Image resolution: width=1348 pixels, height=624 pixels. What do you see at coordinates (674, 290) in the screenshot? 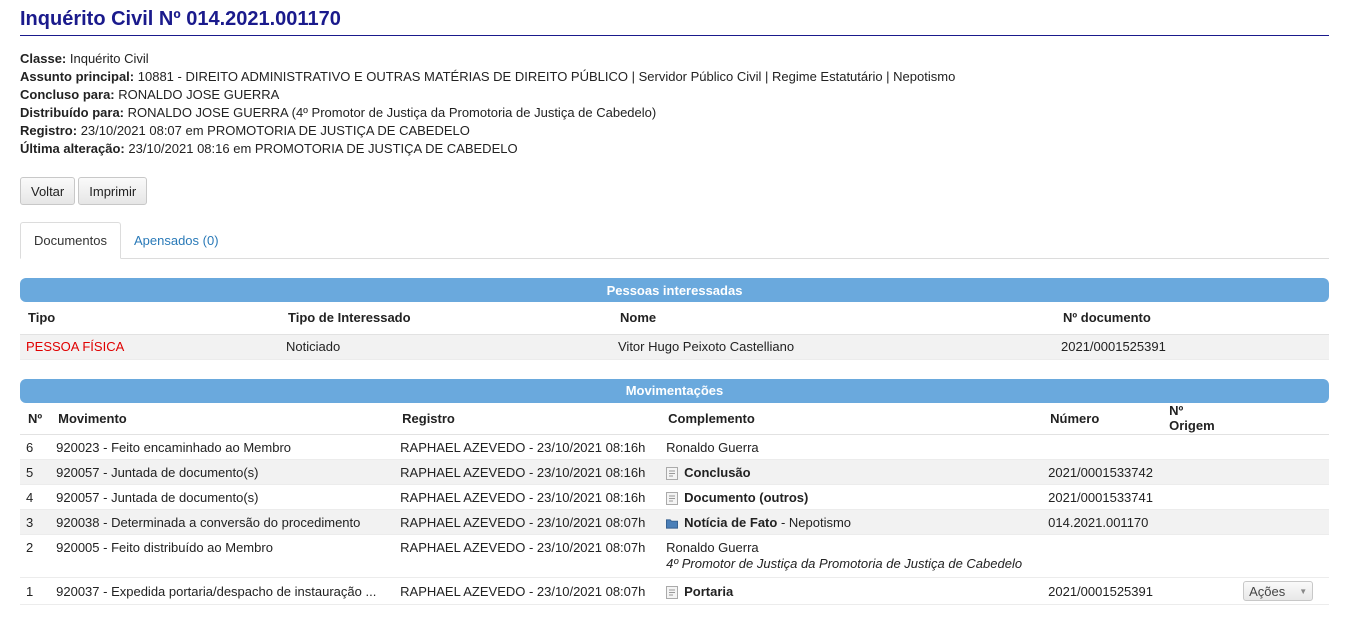
I see `interested-title: Pessoas interessadas` at bounding box center [674, 290].